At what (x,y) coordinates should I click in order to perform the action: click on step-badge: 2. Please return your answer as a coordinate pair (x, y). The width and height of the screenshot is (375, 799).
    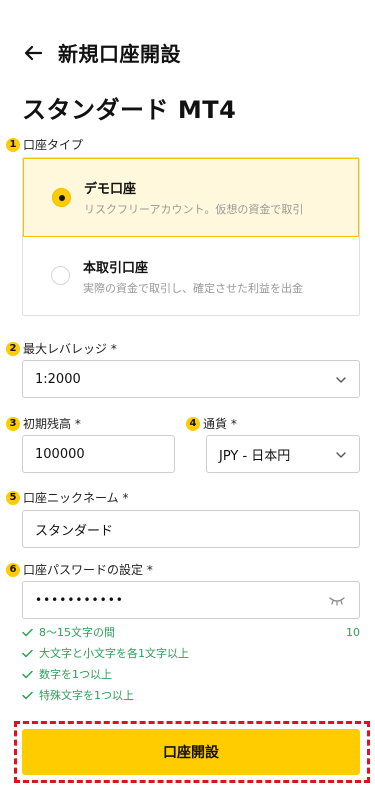
    Looking at the image, I should click on (13, 348).